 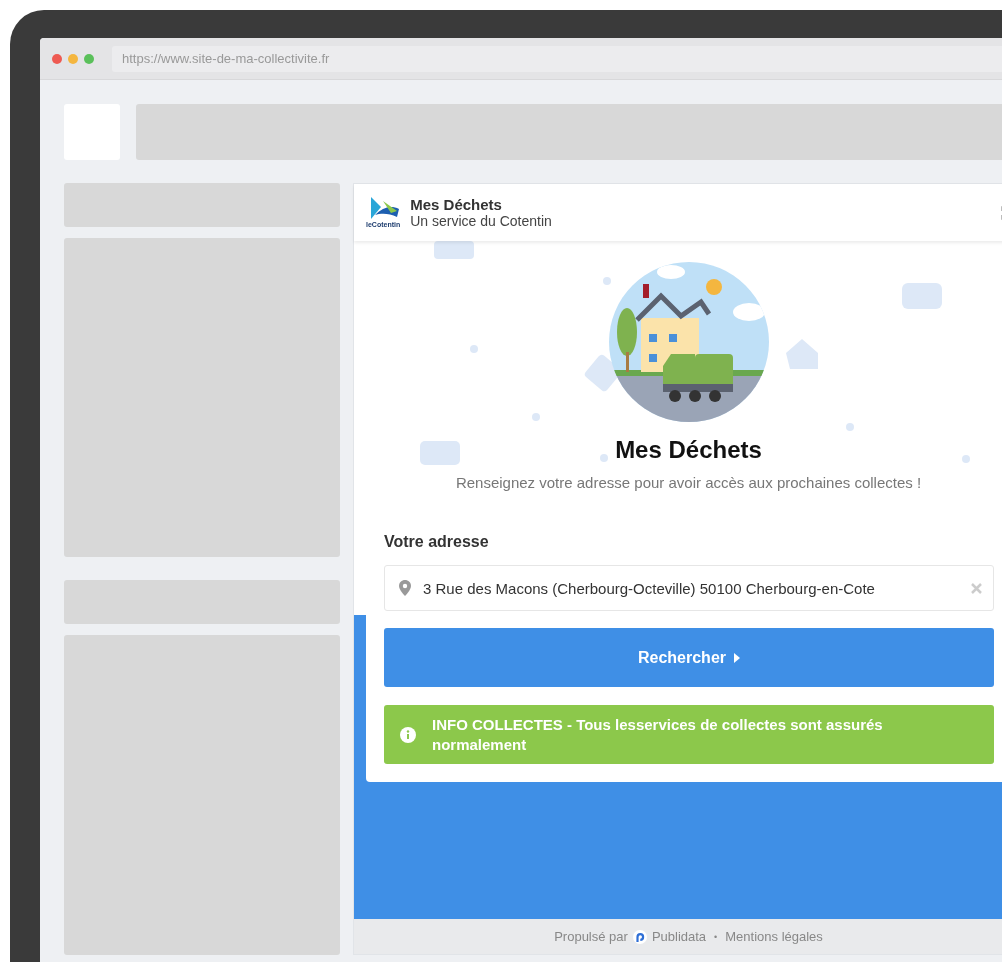 I want to click on legal-link: Mentions légales, so click(x=774, y=936).